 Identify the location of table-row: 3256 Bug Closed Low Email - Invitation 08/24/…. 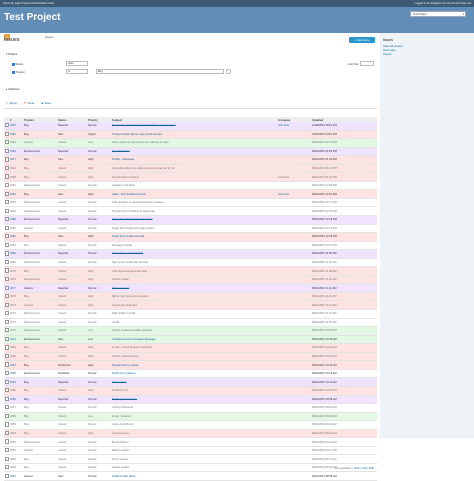
(190, 417).